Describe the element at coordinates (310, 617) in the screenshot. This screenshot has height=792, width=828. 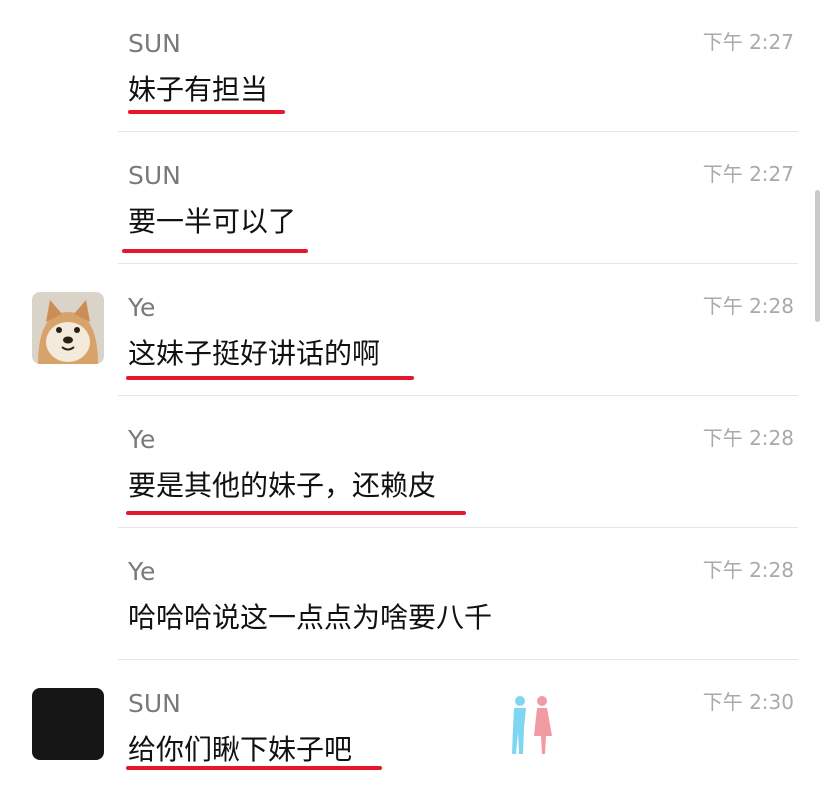
I see `message-text: 哈哈哈说这一点点为啥要八千` at that location.